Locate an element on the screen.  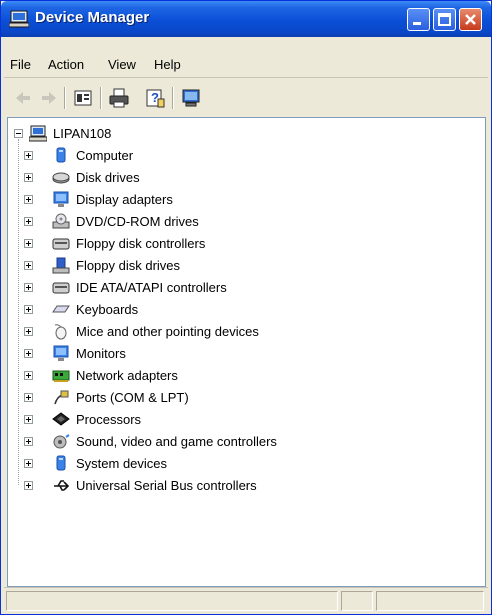
tree-item-floppy-controllers: Floppy disk controllers is located at coordinates (162, 243).